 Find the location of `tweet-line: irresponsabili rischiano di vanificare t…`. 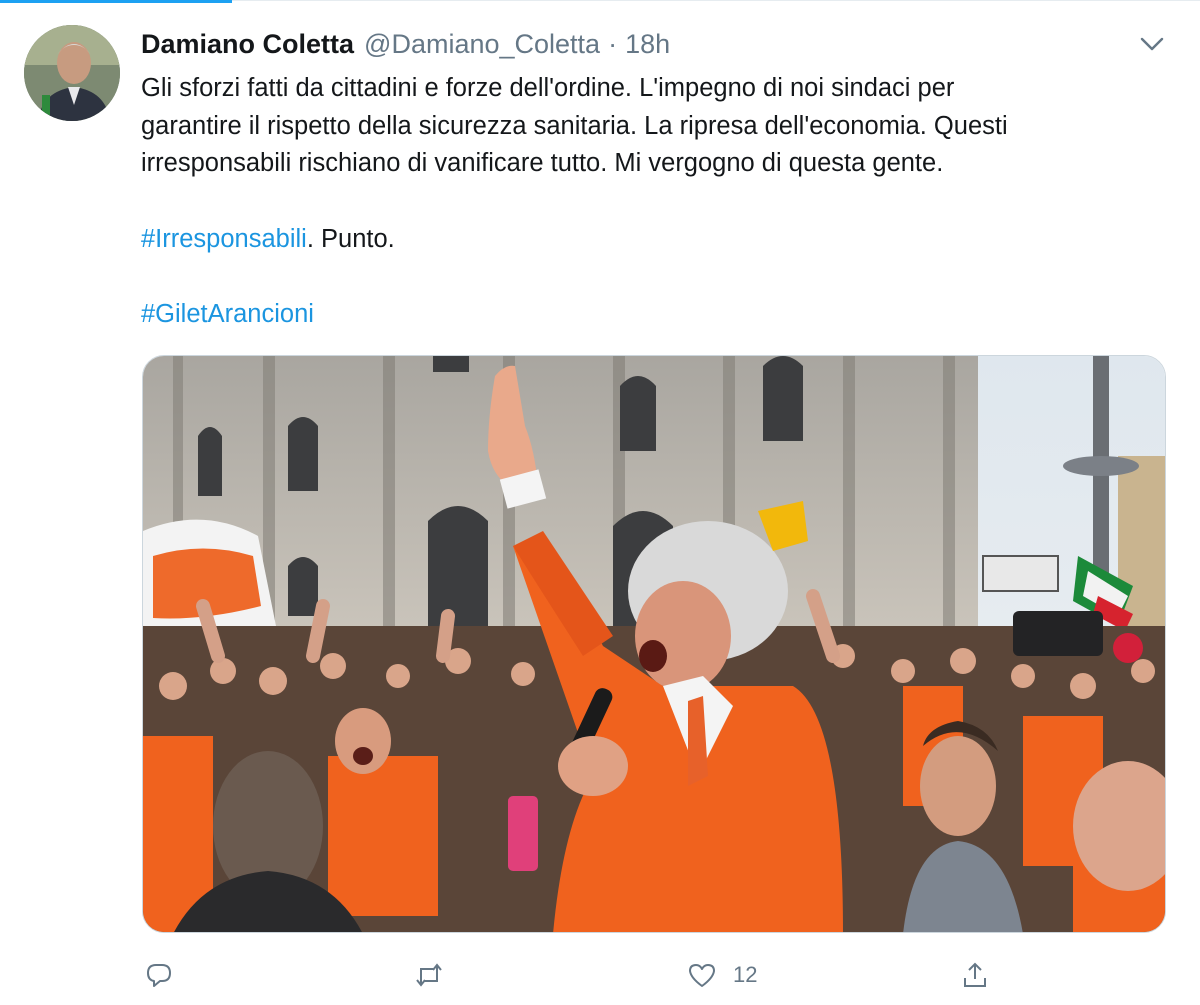

tweet-line: irresponsabili rischiano di vanificare t… is located at coordinates (542, 163).